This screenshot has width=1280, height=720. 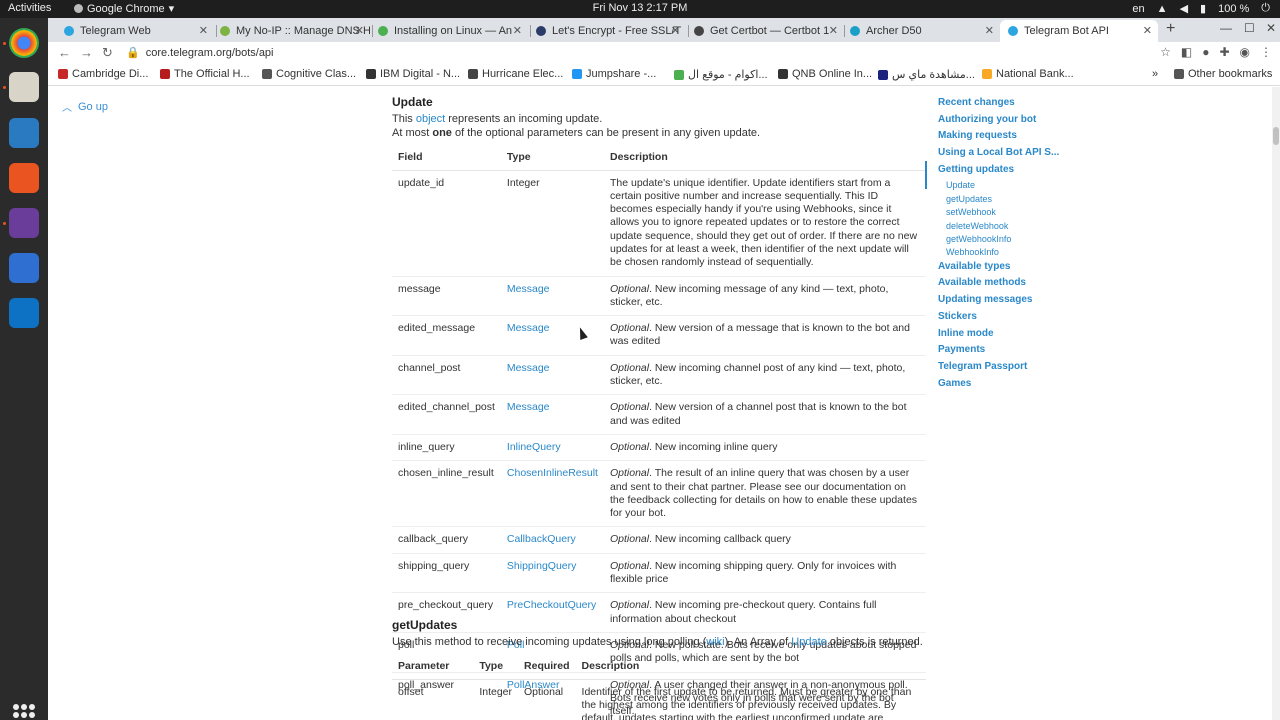 I want to click on power-icon: ⏻, so click(x=1265, y=8).